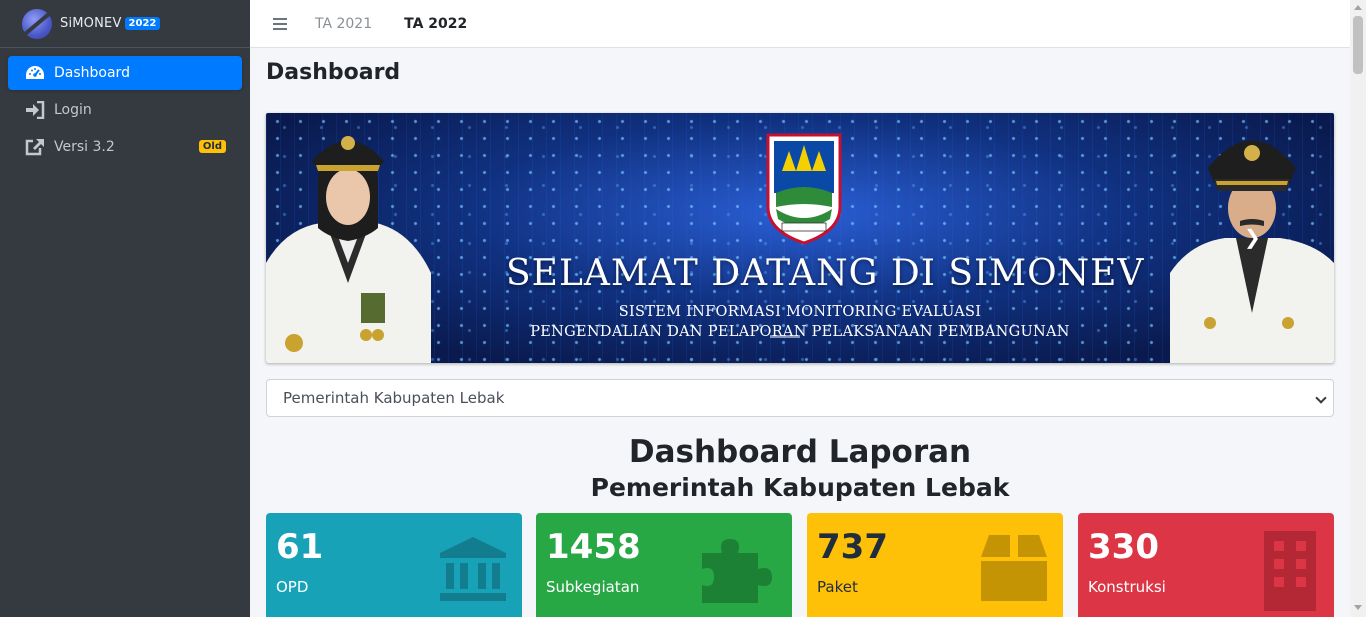  I want to click on brand-link: SiMONEV 2022, so click(125, 24).